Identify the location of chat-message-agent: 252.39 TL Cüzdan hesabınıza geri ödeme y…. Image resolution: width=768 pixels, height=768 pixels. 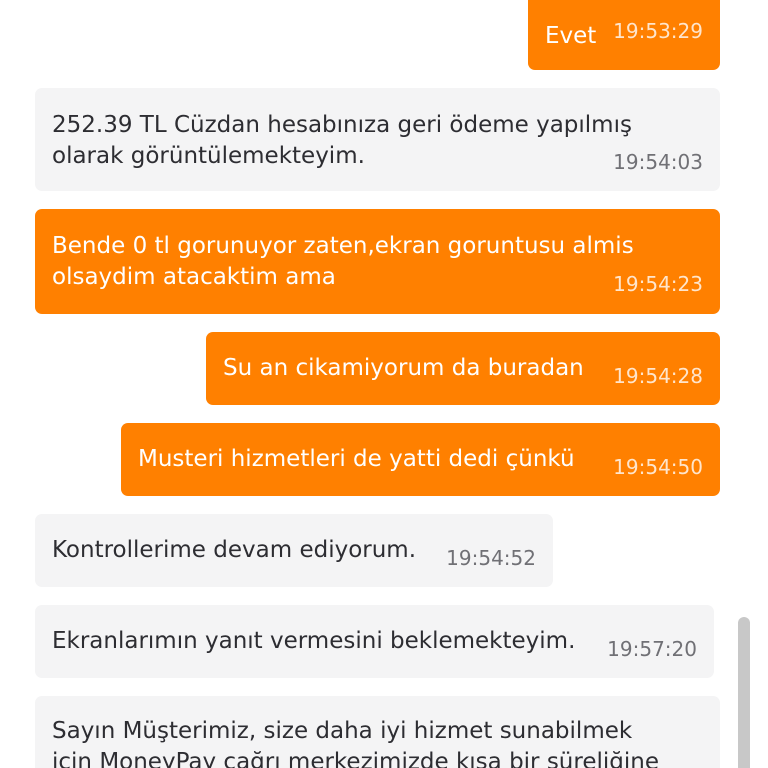
(377, 139).